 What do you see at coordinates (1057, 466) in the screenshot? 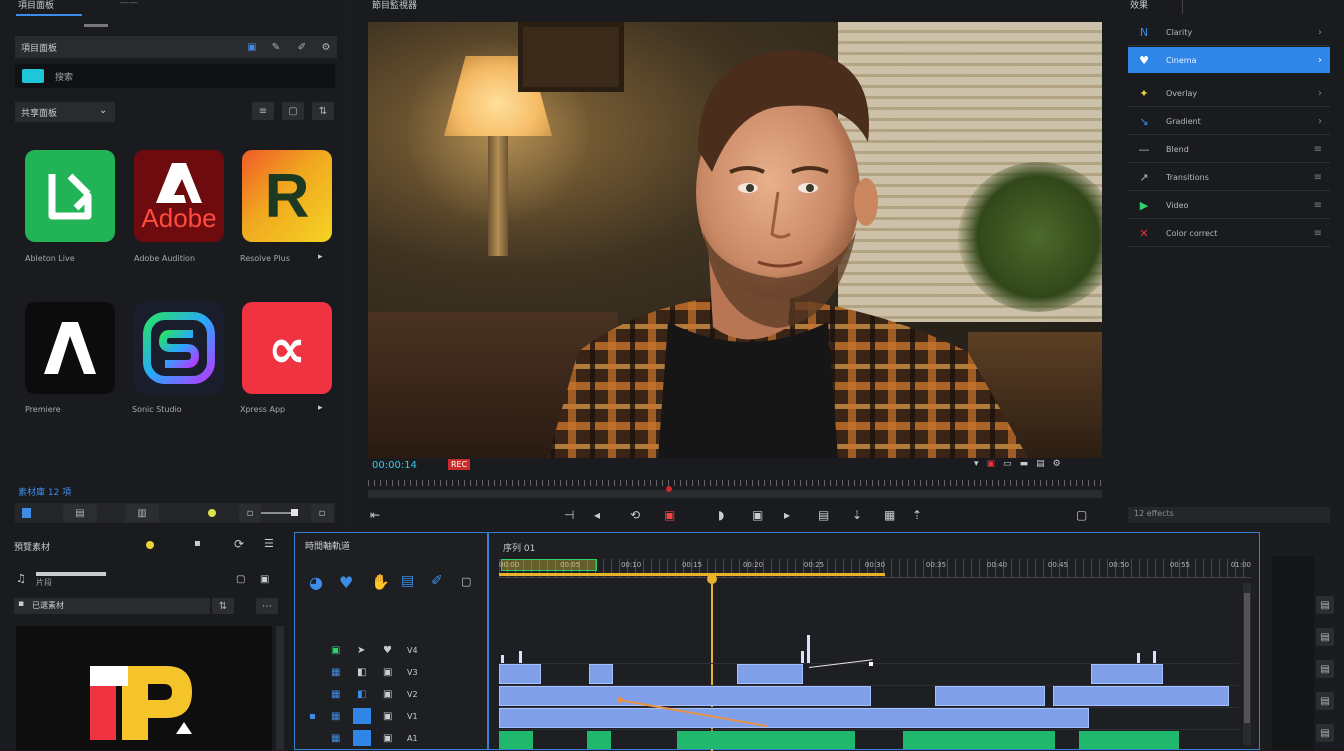
I see `settings-small-icon: ⚙` at bounding box center [1057, 466].